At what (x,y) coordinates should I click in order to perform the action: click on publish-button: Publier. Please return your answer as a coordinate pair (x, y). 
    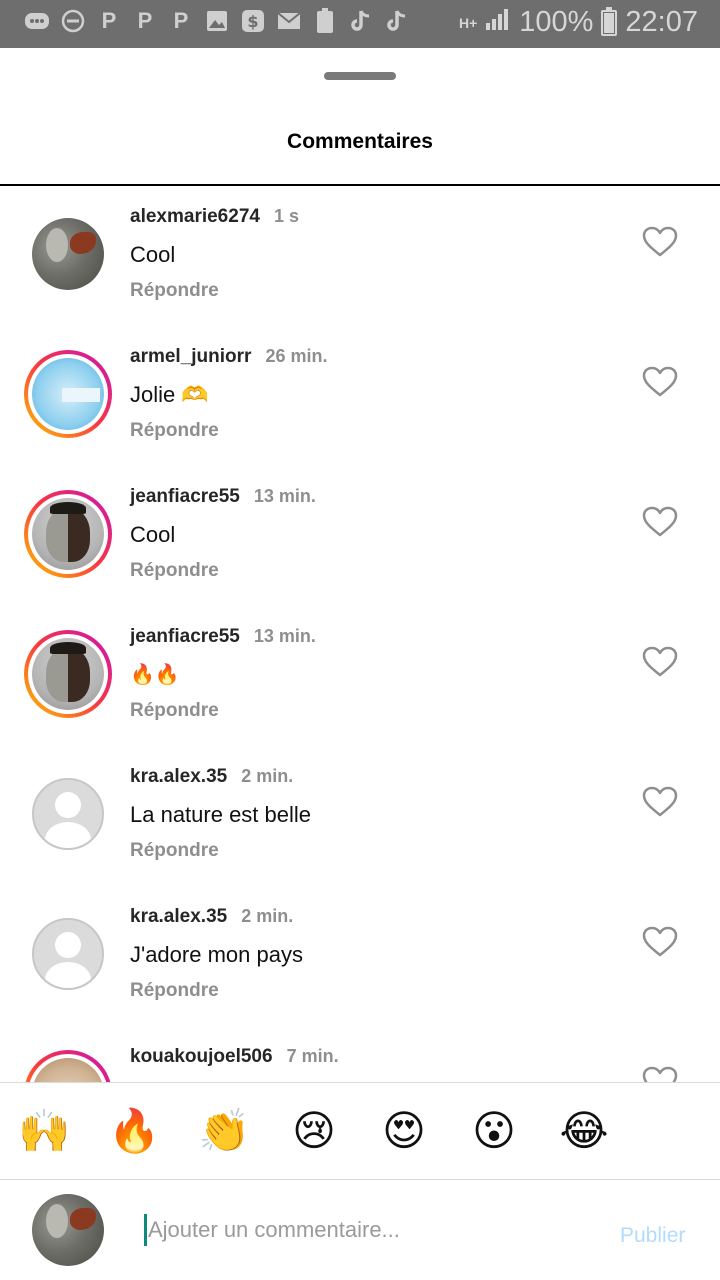
    Looking at the image, I should click on (652, 1236).